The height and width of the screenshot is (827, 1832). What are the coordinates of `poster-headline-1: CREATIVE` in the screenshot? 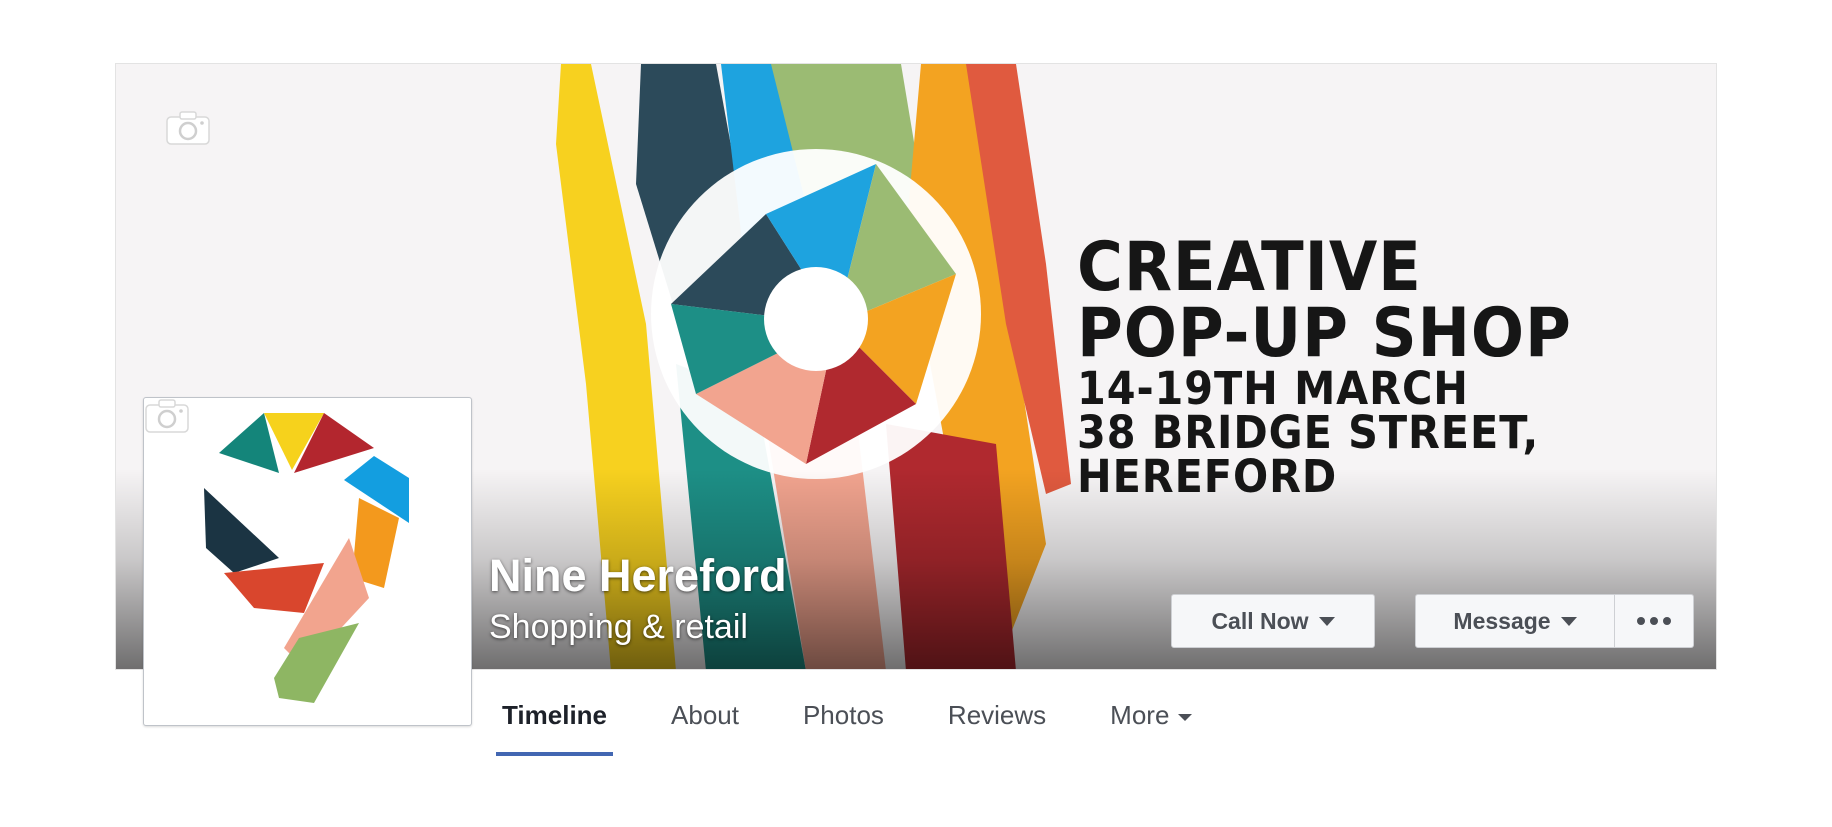 It's located at (1249, 267).